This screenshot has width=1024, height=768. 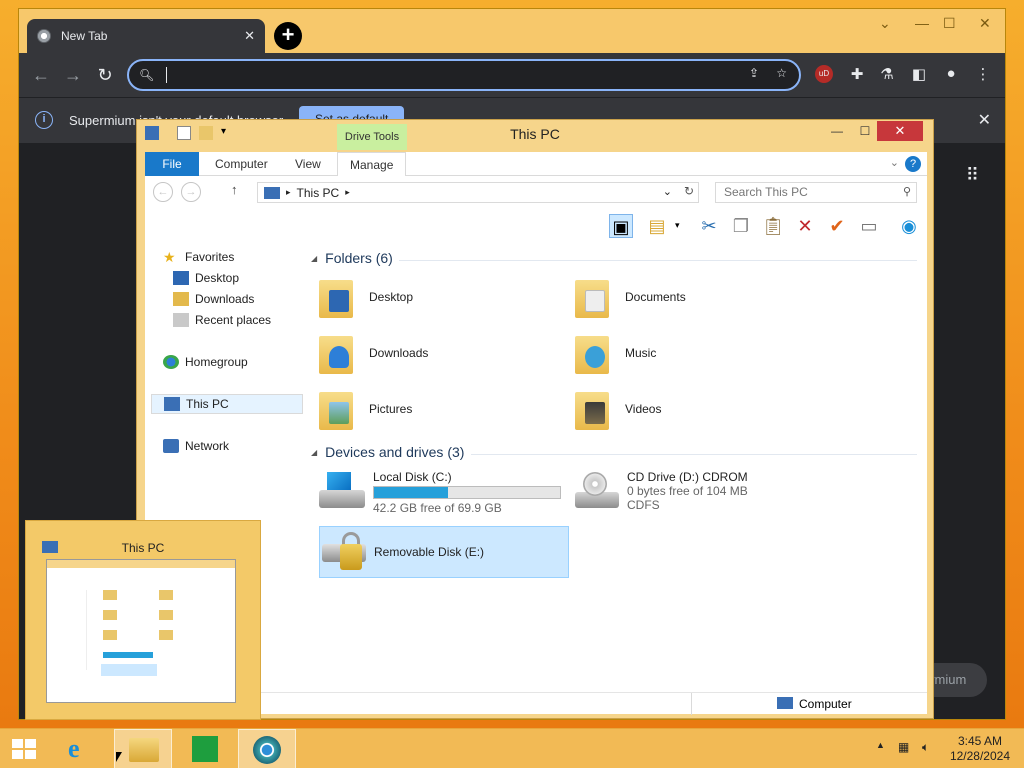 What do you see at coordinates (618, 409) in the screenshot?
I see `folder-videos: Videos` at bounding box center [618, 409].